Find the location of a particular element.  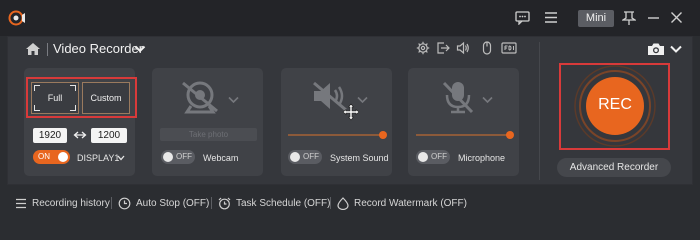

task-schedule-link: Task Schedule (OFF) is located at coordinates (274, 203).